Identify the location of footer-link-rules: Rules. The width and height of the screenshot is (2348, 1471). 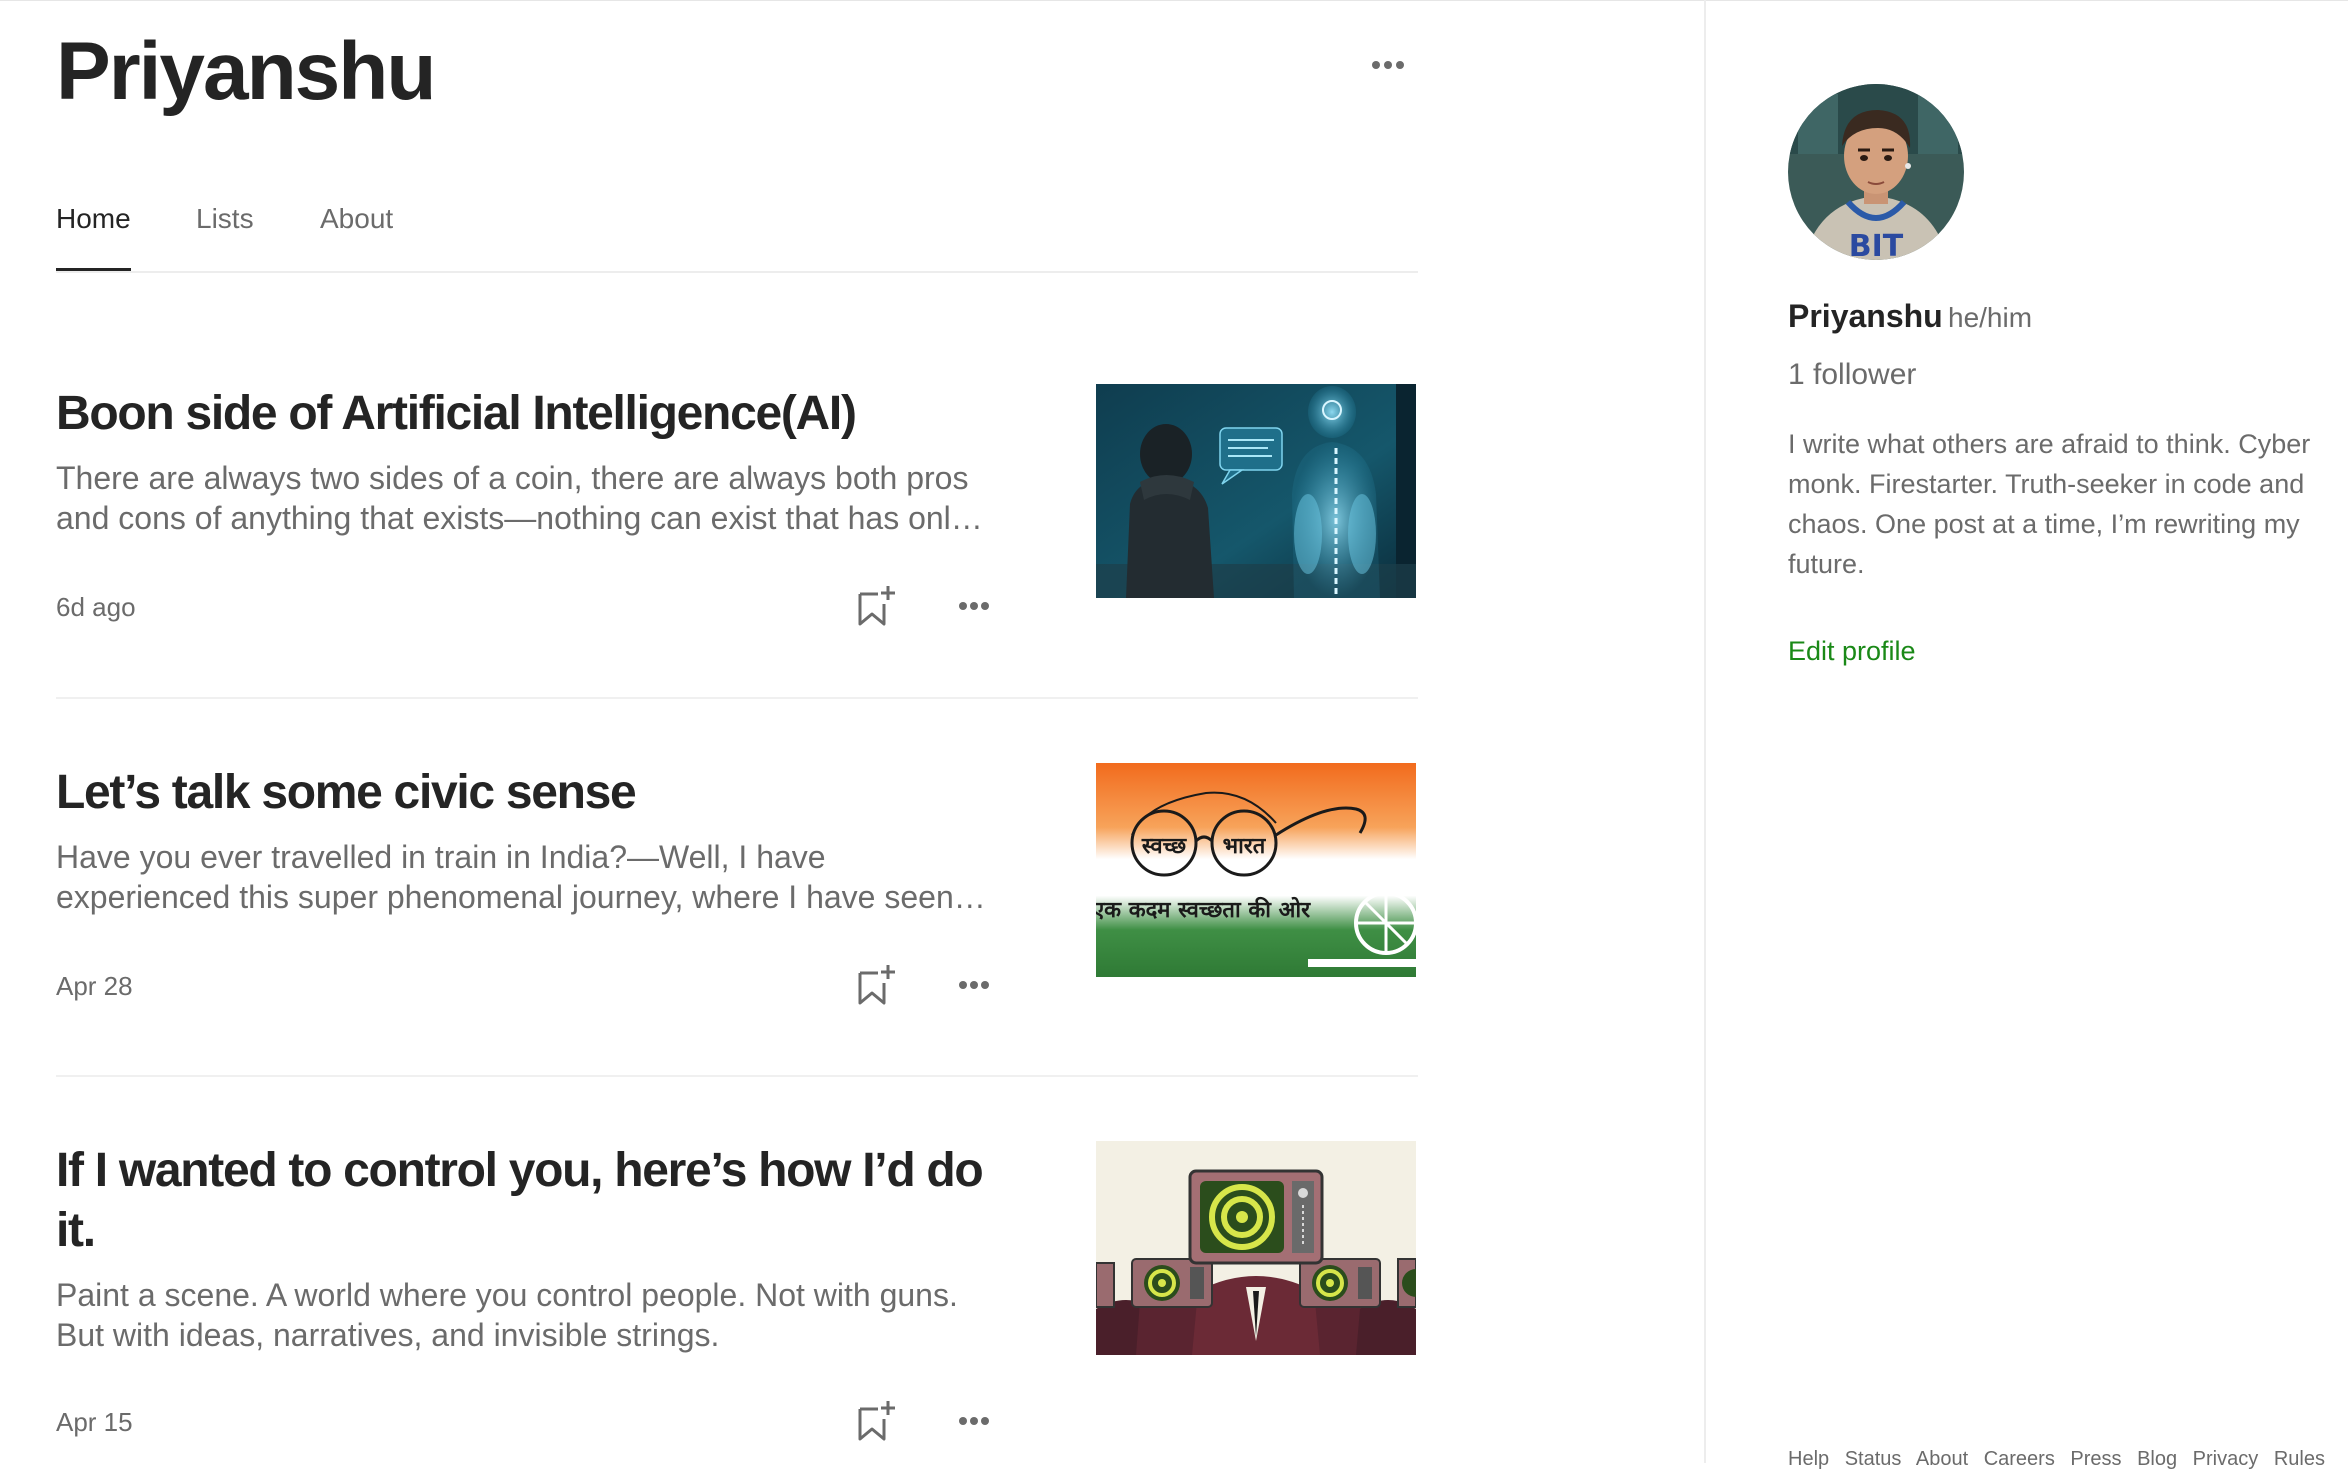
(2299, 1459).